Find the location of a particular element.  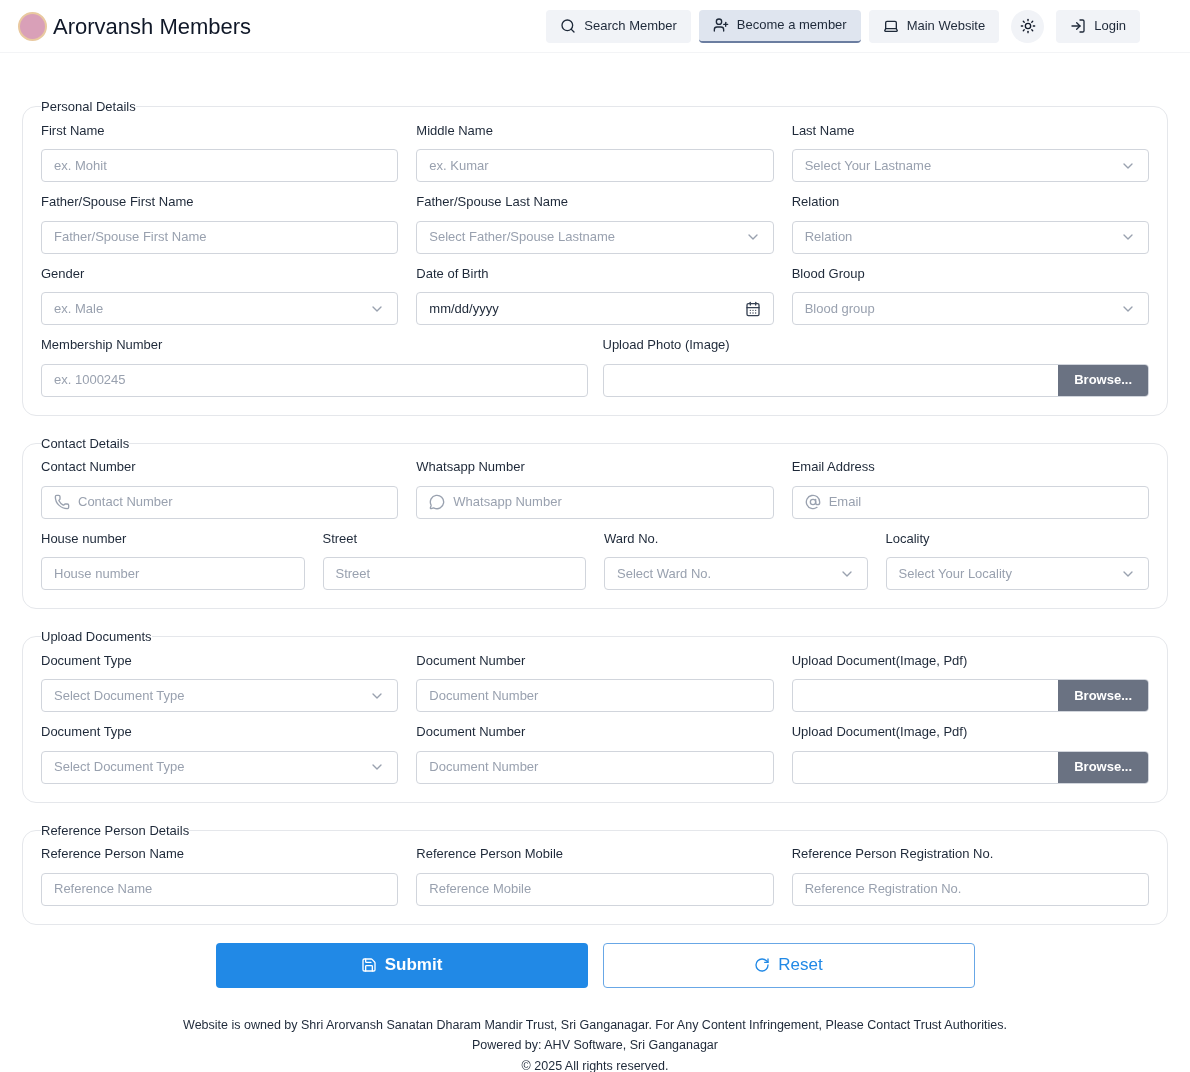

section-title: Reference Person Details is located at coordinates (115, 830).